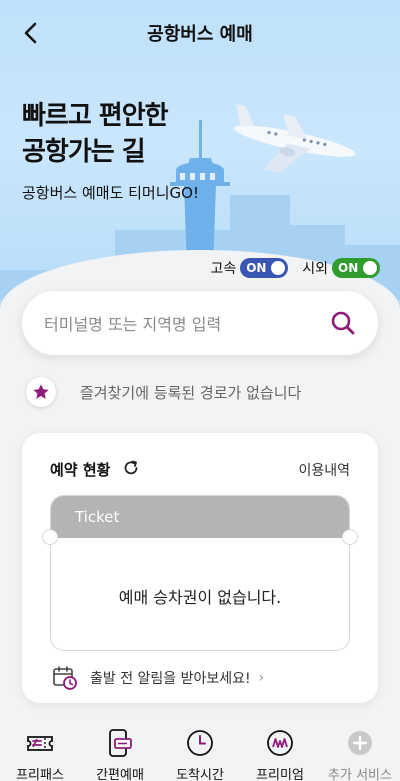 Image resolution: width=400 pixels, height=781 pixels. I want to click on ticket-placeholder: Ticket 예매 승차권이 없습니다., so click(200, 573).